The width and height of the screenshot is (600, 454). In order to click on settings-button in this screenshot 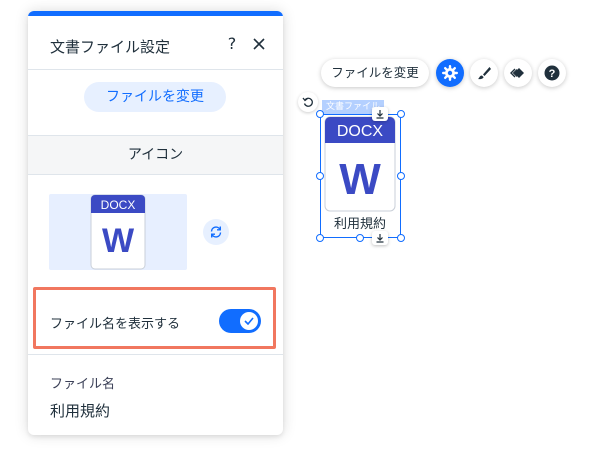, I will do `click(450, 73)`.